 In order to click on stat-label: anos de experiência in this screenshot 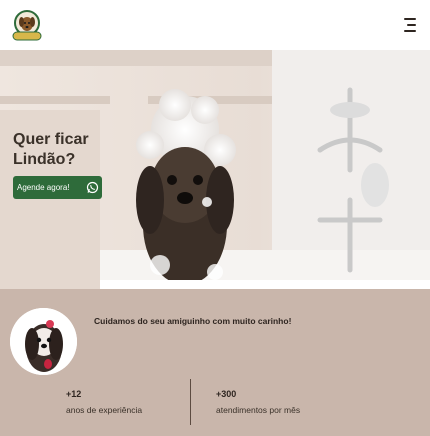, I will do `click(104, 410)`.